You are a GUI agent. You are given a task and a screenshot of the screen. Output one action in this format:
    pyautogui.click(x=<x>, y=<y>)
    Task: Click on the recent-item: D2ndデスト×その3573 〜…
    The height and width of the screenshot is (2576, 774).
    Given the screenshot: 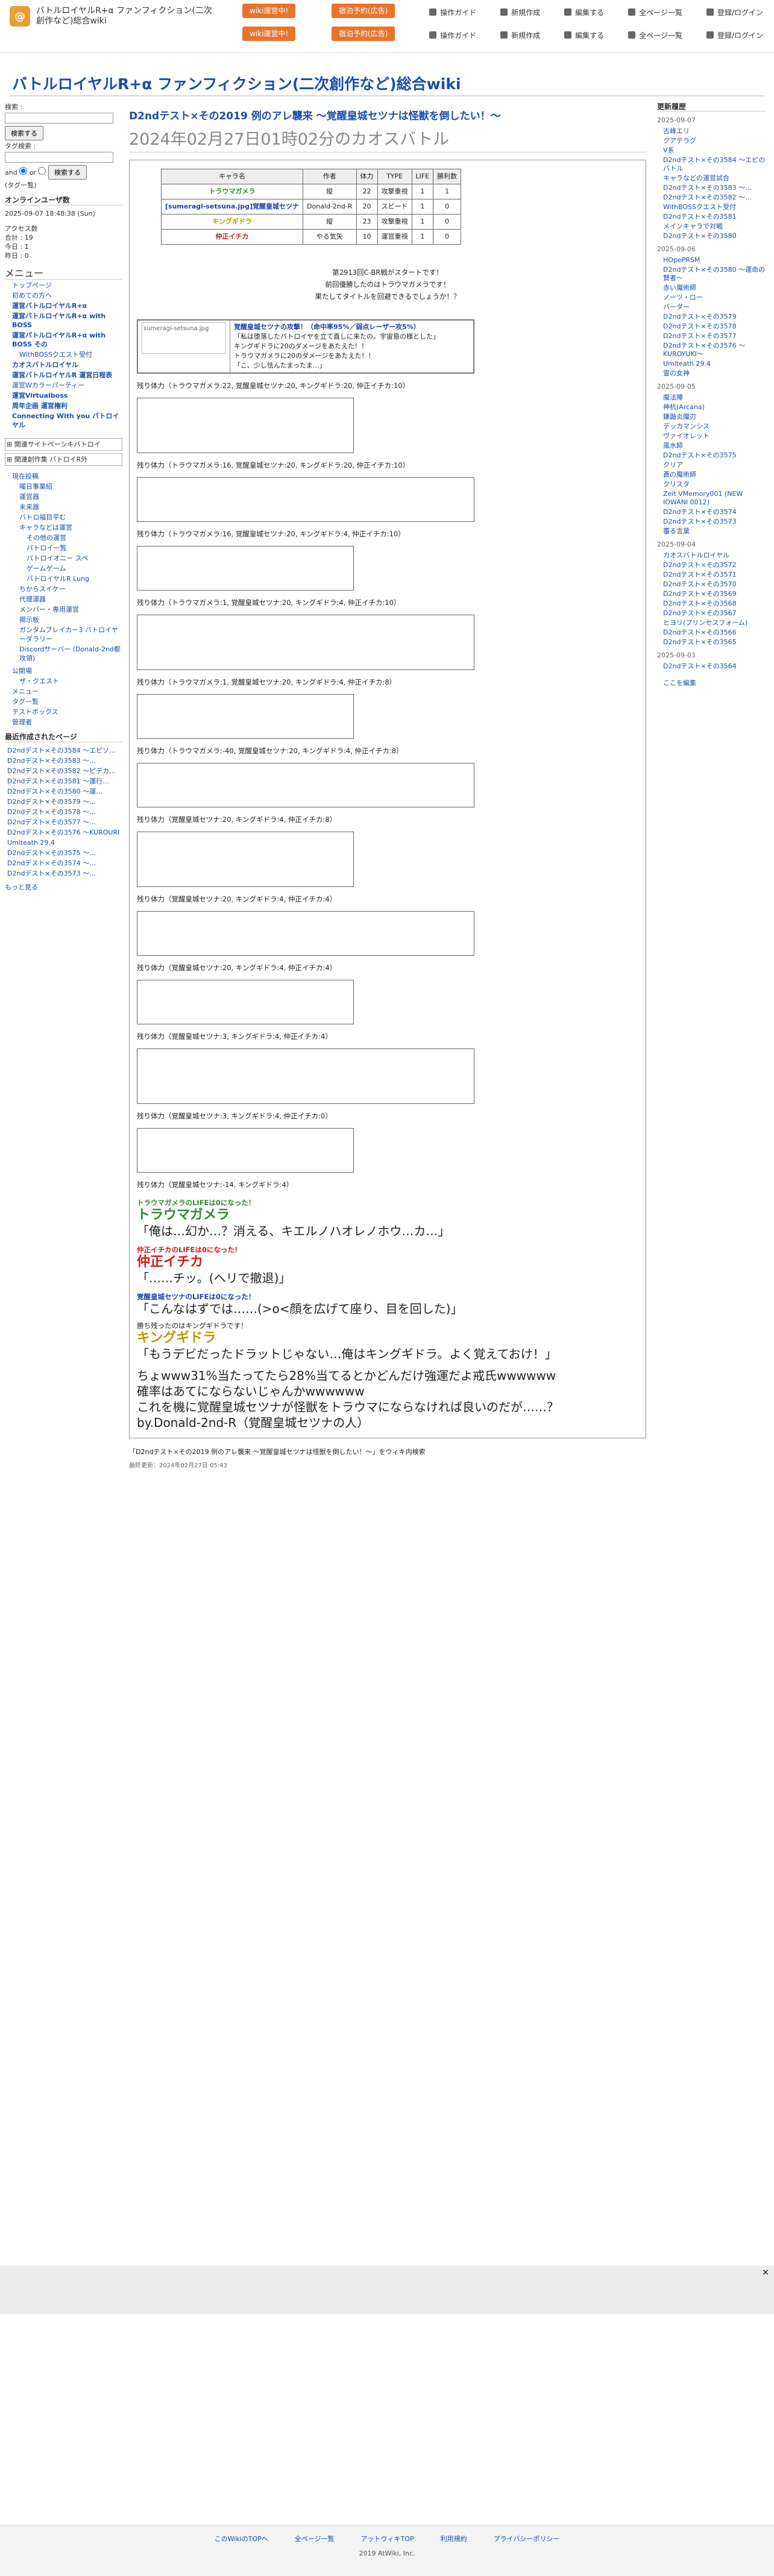 What is the action you would take?
    pyautogui.click(x=51, y=873)
    